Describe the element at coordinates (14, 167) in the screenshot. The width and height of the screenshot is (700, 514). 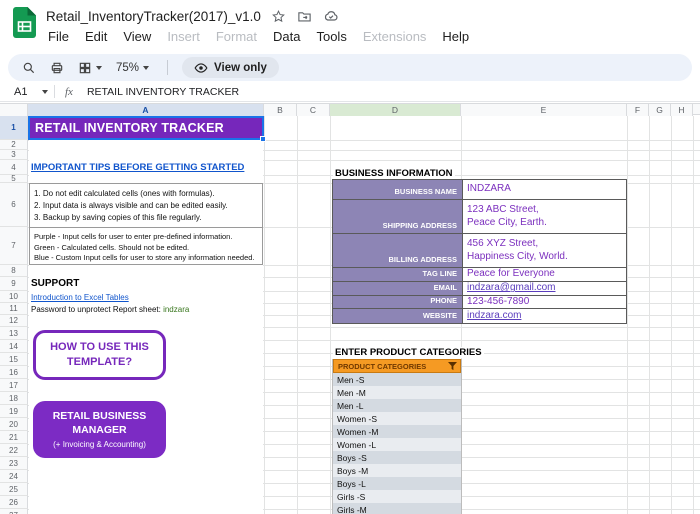
I see `row-header-4: 4` at that location.